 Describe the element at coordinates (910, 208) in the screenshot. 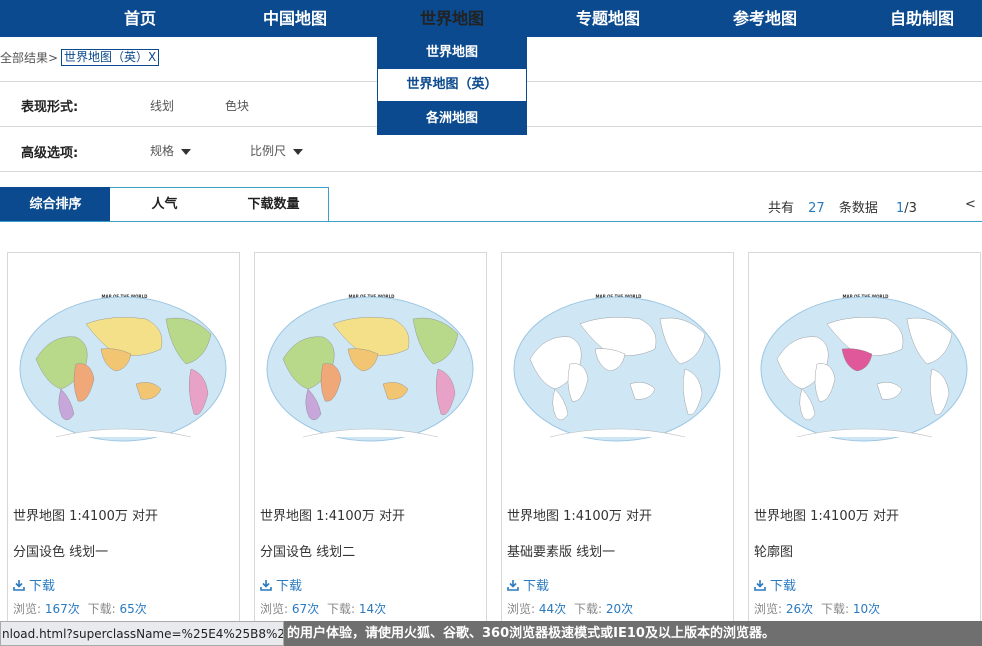

I see `total-pages: /3` at that location.